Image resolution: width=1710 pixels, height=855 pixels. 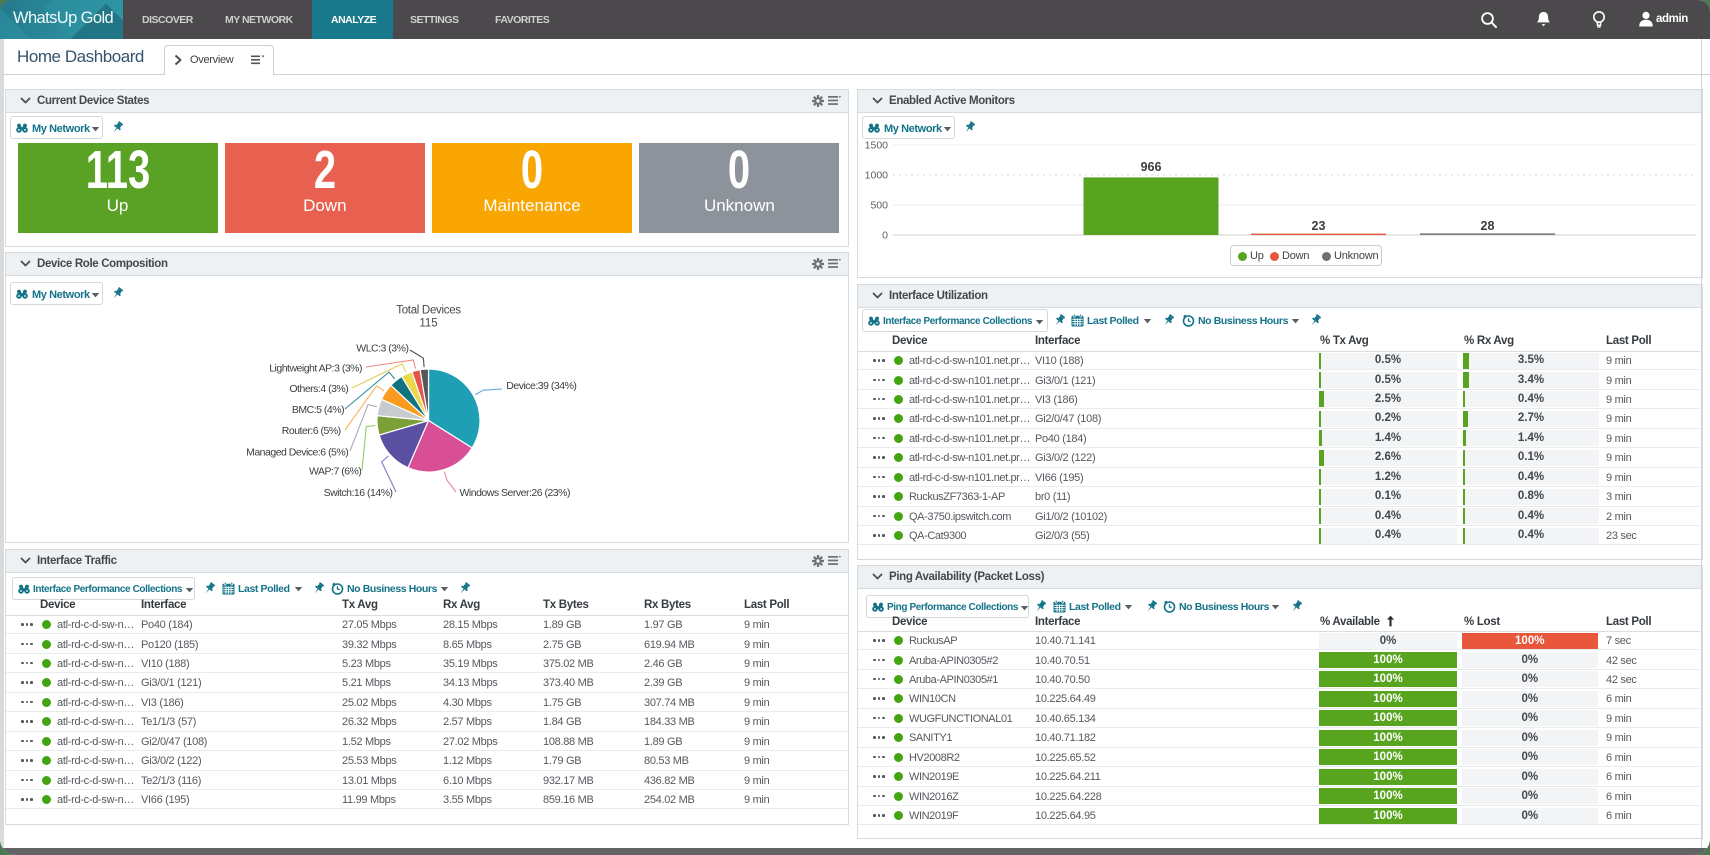 I want to click on svg-text: Managed Device:6 (5%), so click(x=297, y=452).